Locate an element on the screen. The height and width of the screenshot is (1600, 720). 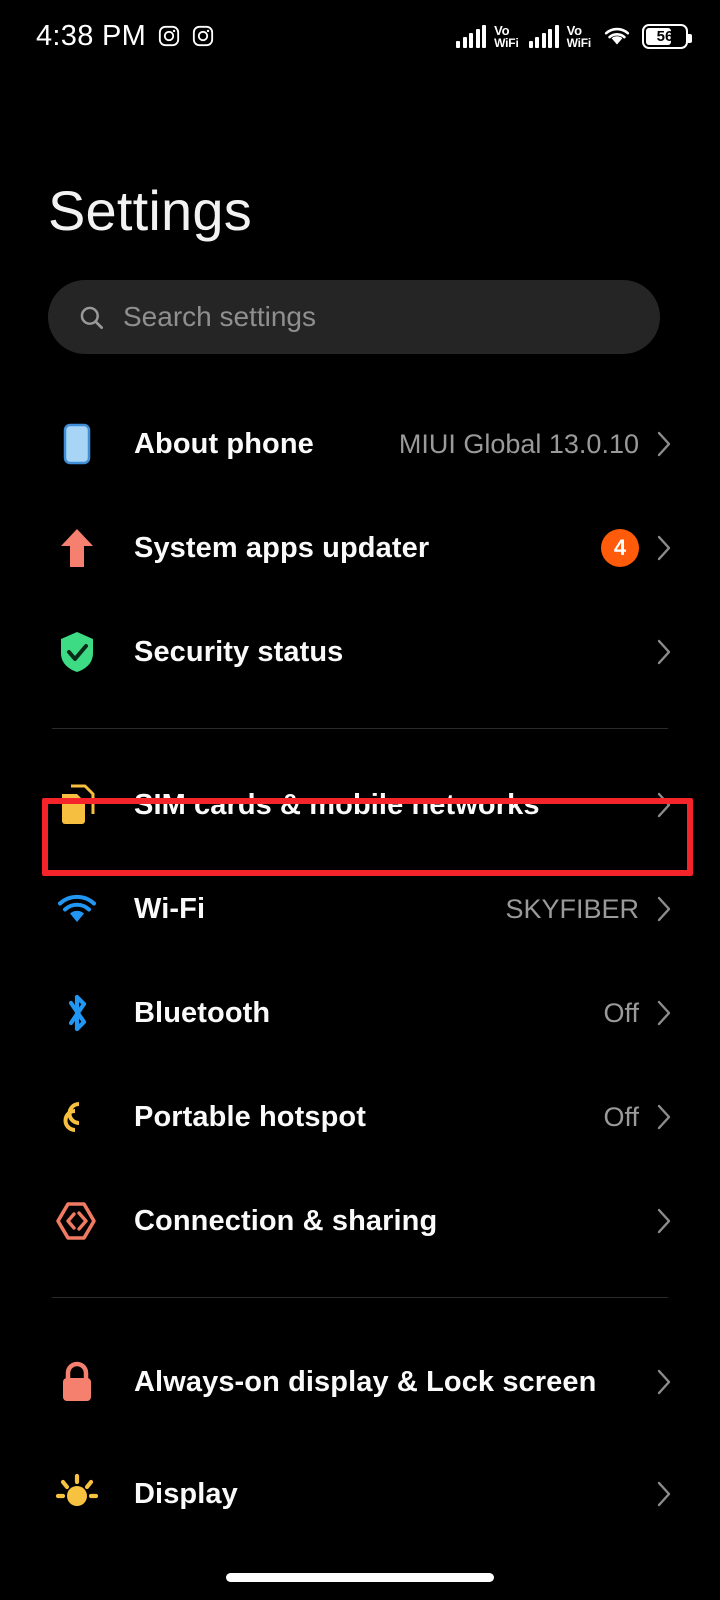
vowifi-indicator-2: Vo WiFi is located at coordinates (579, 36).